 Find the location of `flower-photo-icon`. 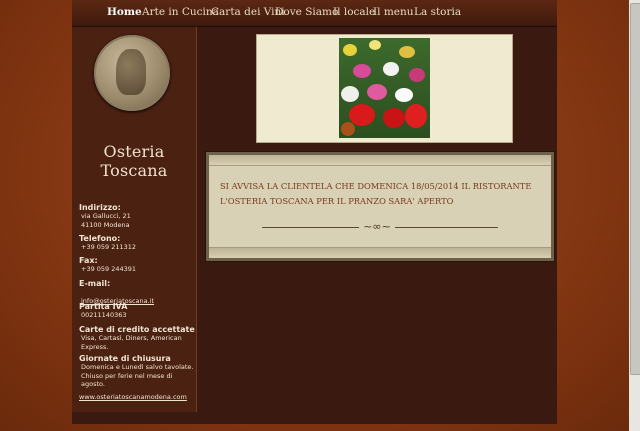

flower-photo-icon is located at coordinates (384, 88).